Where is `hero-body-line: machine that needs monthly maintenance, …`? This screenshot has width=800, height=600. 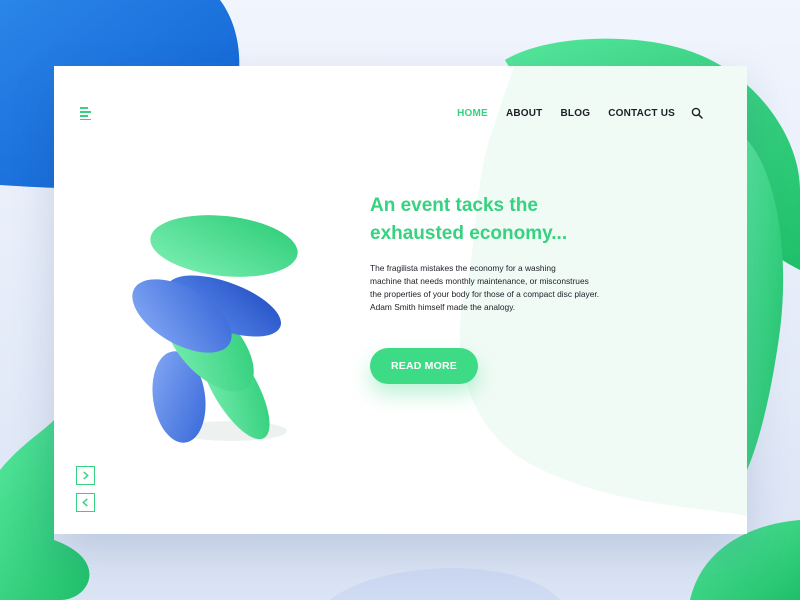
hero-body-line: machine that needs monthly maintenance, … is located at coordinates (479, 281).